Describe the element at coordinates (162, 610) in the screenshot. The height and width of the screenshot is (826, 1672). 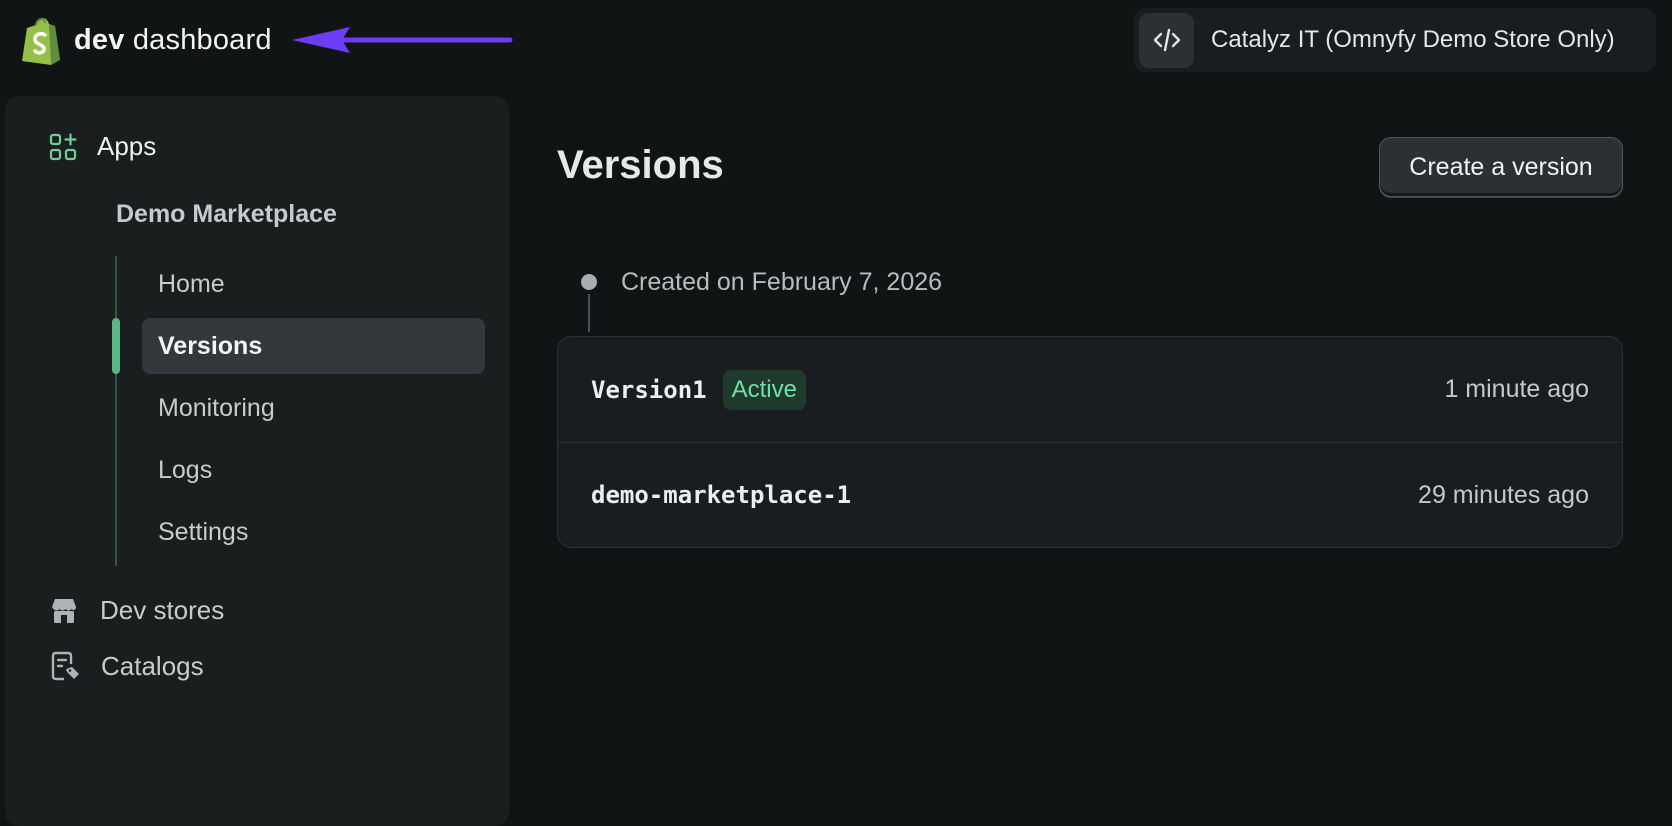
I see `nav-dev-stores-label: Dev stores` at that location.